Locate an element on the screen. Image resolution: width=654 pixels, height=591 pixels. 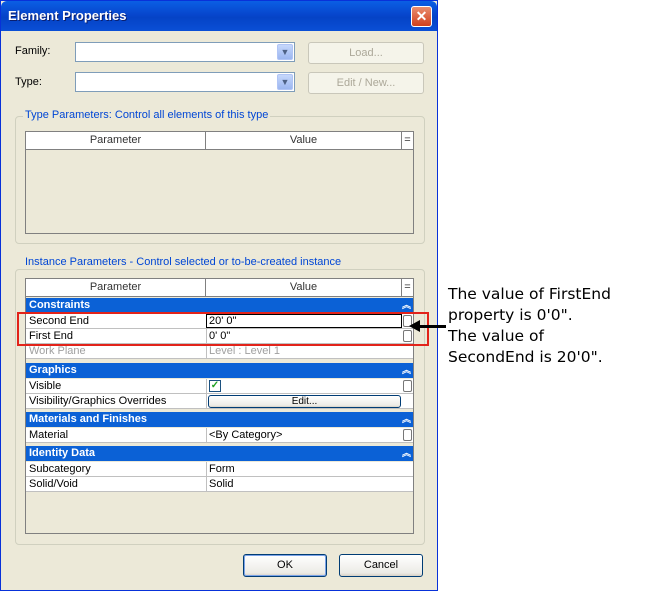
arrow-line is located at coordinates (432, 326).